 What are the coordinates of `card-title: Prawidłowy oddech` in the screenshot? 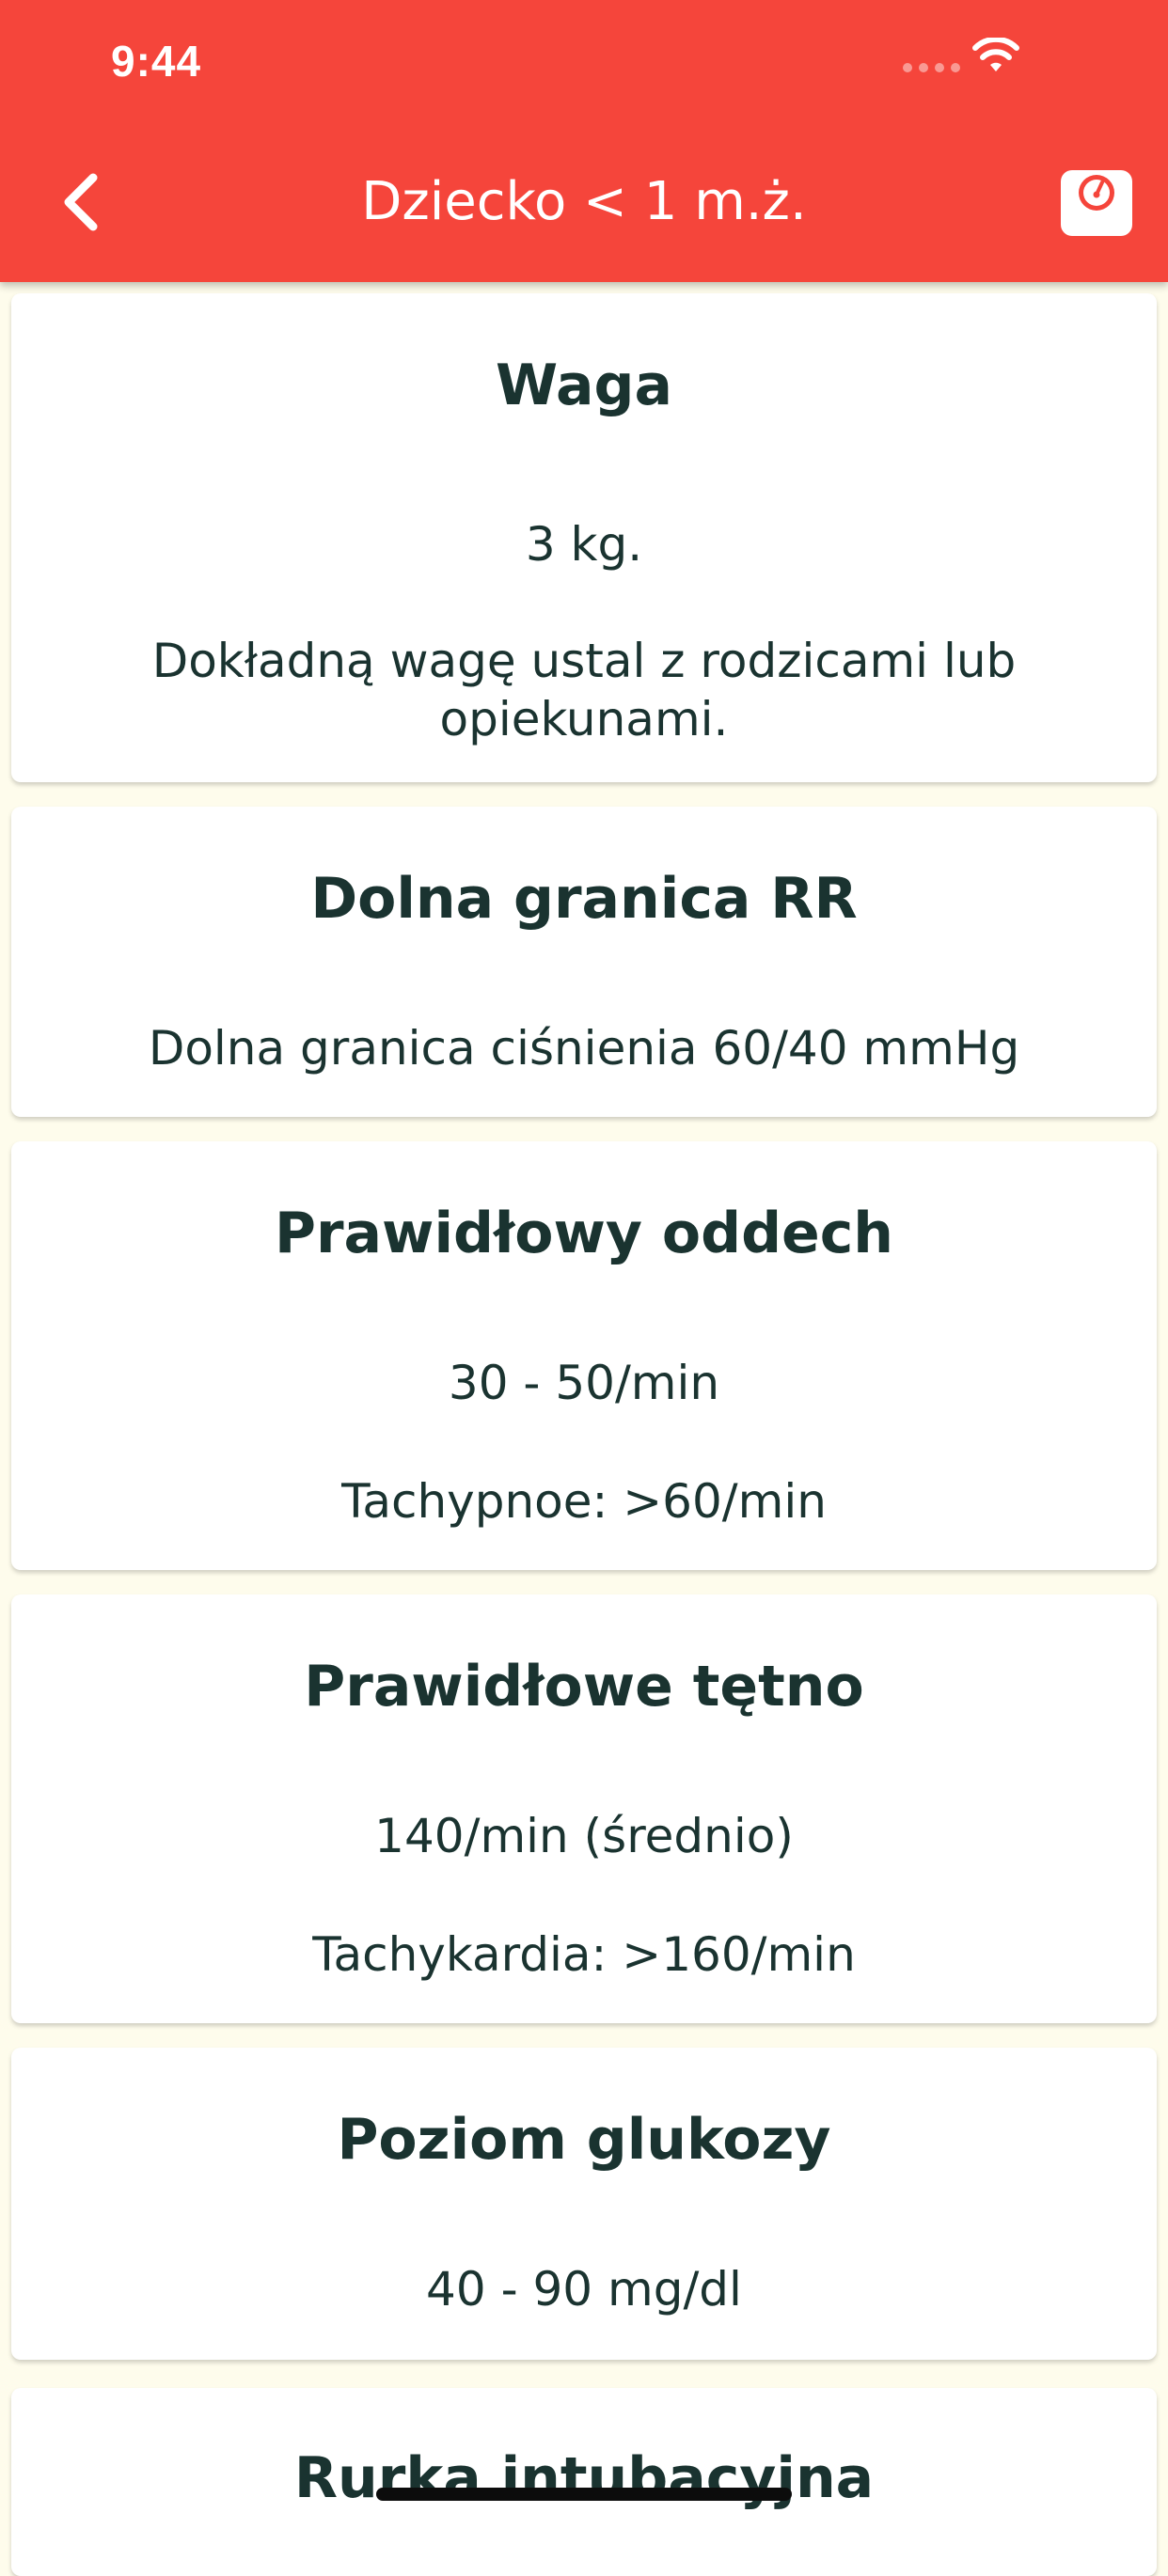 It's located at (583, 1234).